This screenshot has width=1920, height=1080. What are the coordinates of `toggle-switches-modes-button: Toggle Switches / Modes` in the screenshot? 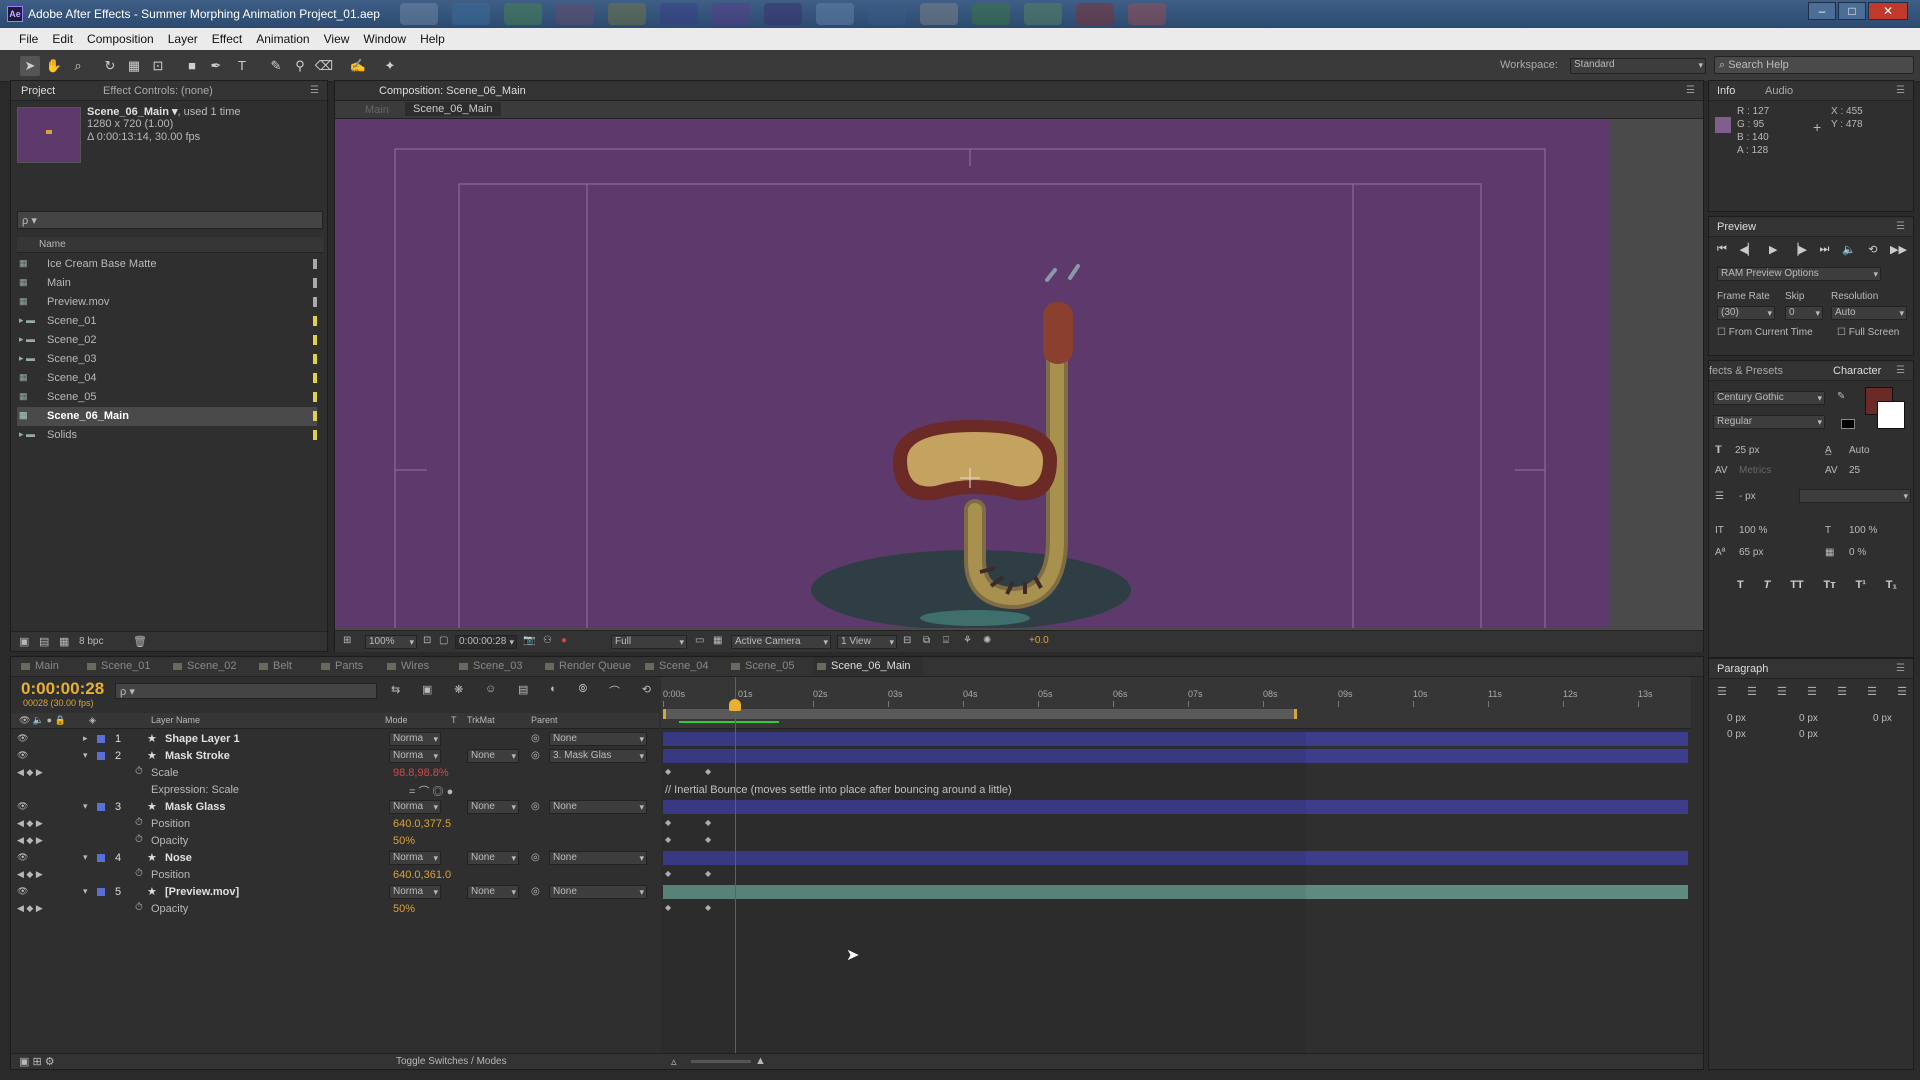 It's located at (451, 1061).